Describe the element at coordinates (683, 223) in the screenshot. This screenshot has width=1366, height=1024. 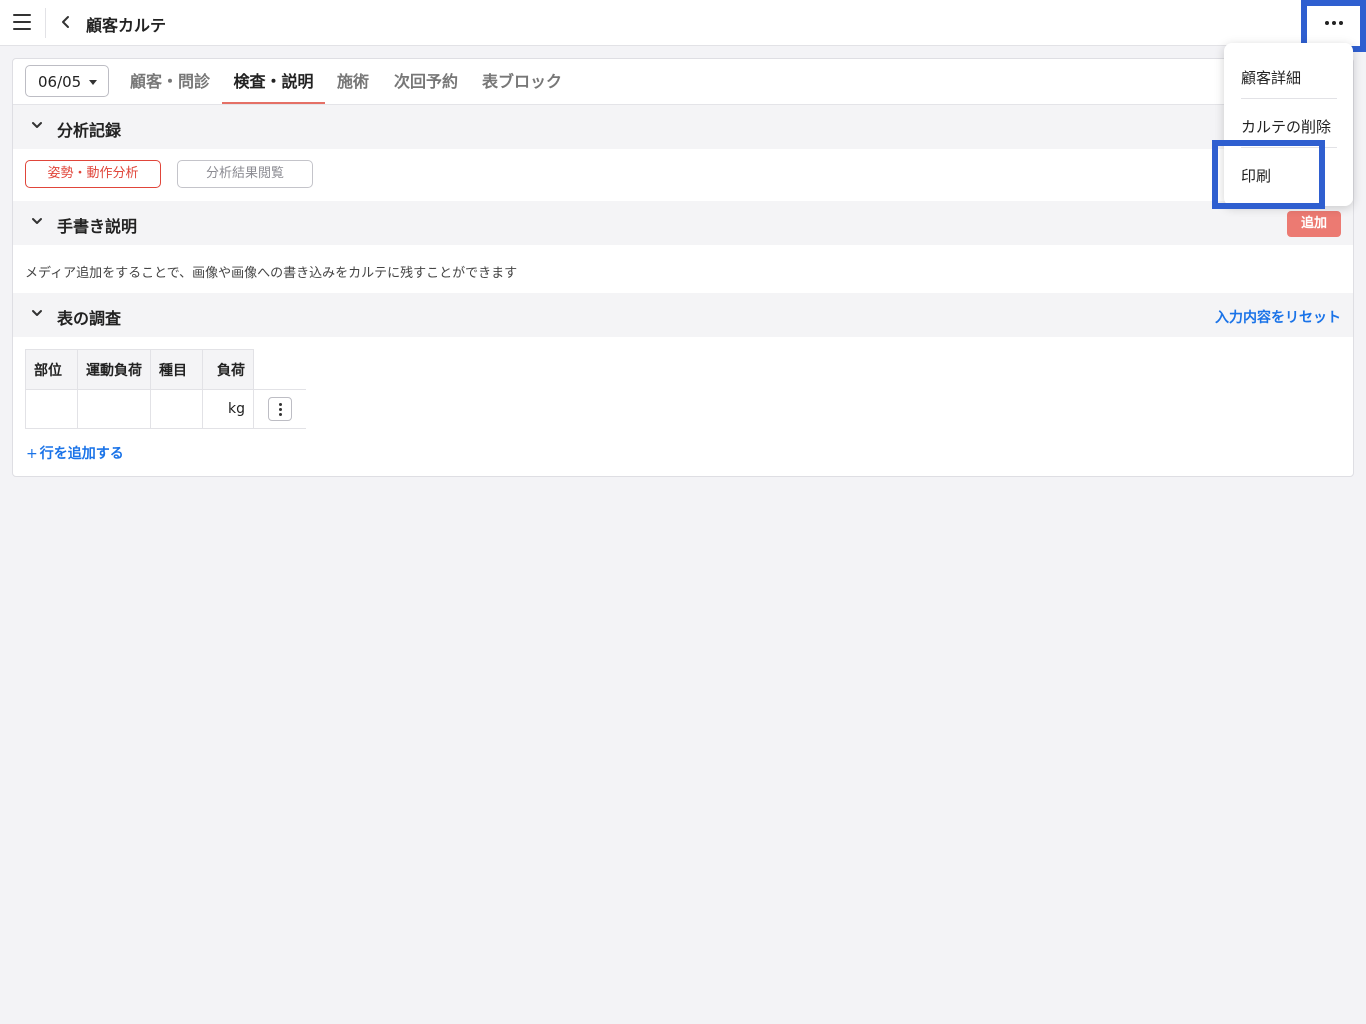
I see `handwritten-section-header: 手書き説明` at that location.